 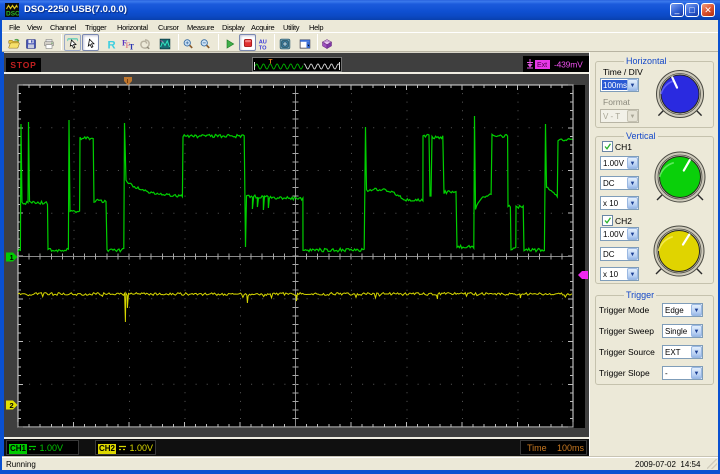 What do you see at coordinates (12, 257) in the screenshot?
I see `svg-text: 1` at bounding box center [12, 257].